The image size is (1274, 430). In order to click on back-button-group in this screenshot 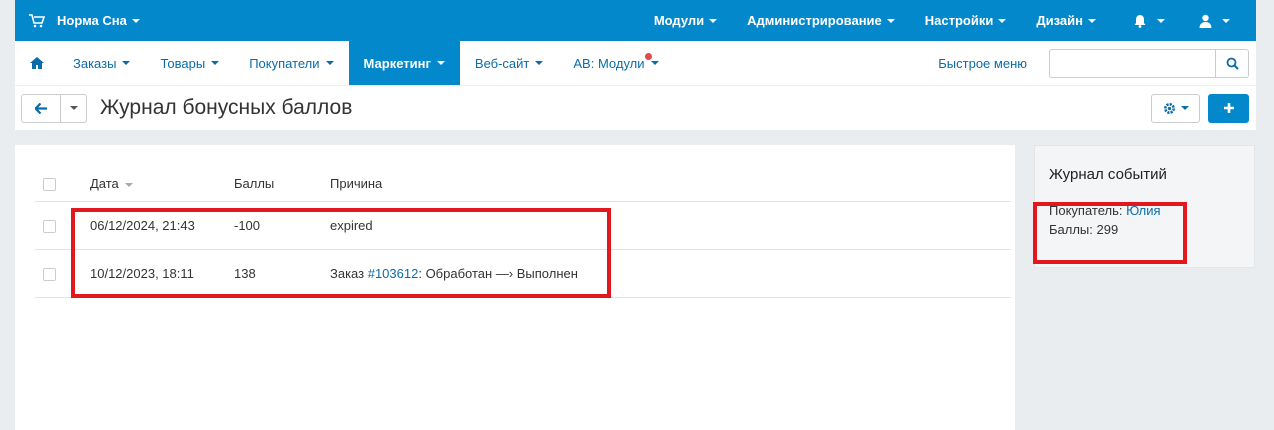, I will do `click(54, 108)`.